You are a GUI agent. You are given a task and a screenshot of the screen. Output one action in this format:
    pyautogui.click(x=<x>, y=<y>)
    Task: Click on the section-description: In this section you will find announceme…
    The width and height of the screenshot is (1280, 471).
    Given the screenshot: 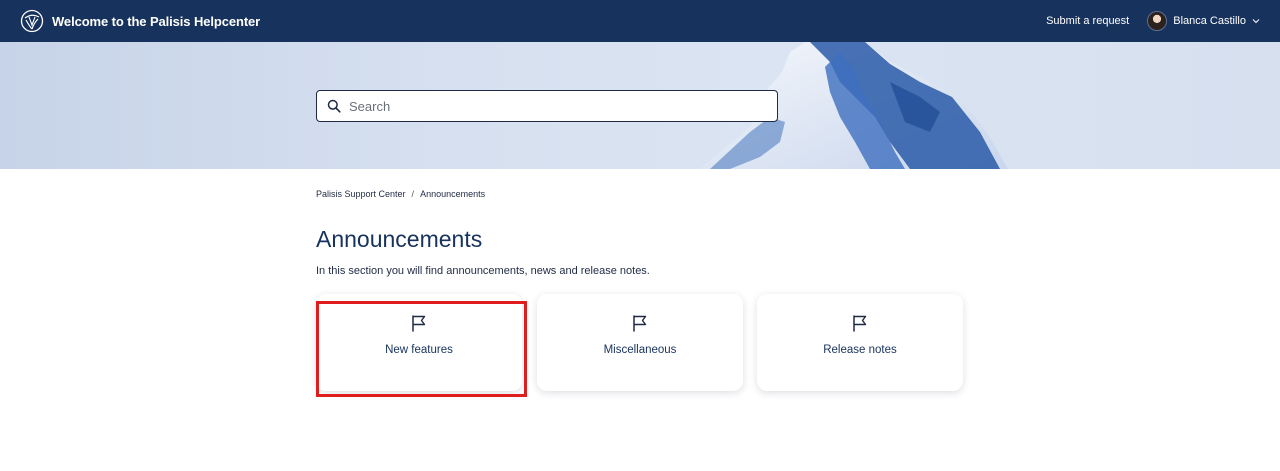 What is the action you would take?
    pyautogui.click(x=483, y=271)
    